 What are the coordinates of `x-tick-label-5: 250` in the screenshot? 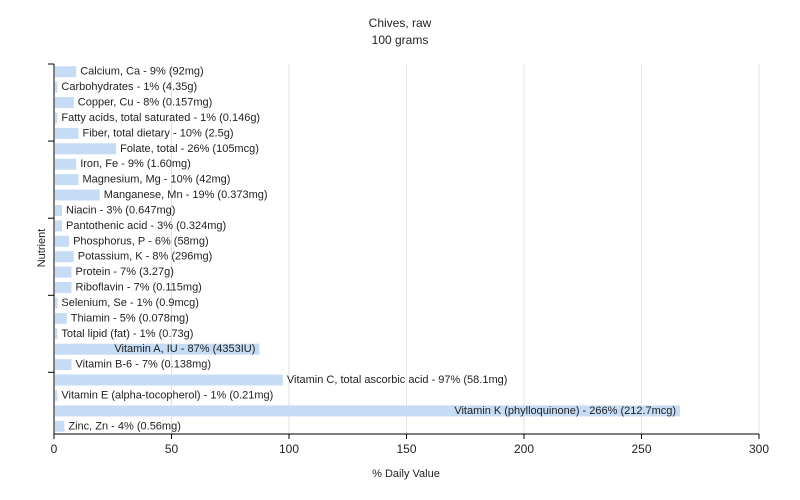 It's located at (641, 449).